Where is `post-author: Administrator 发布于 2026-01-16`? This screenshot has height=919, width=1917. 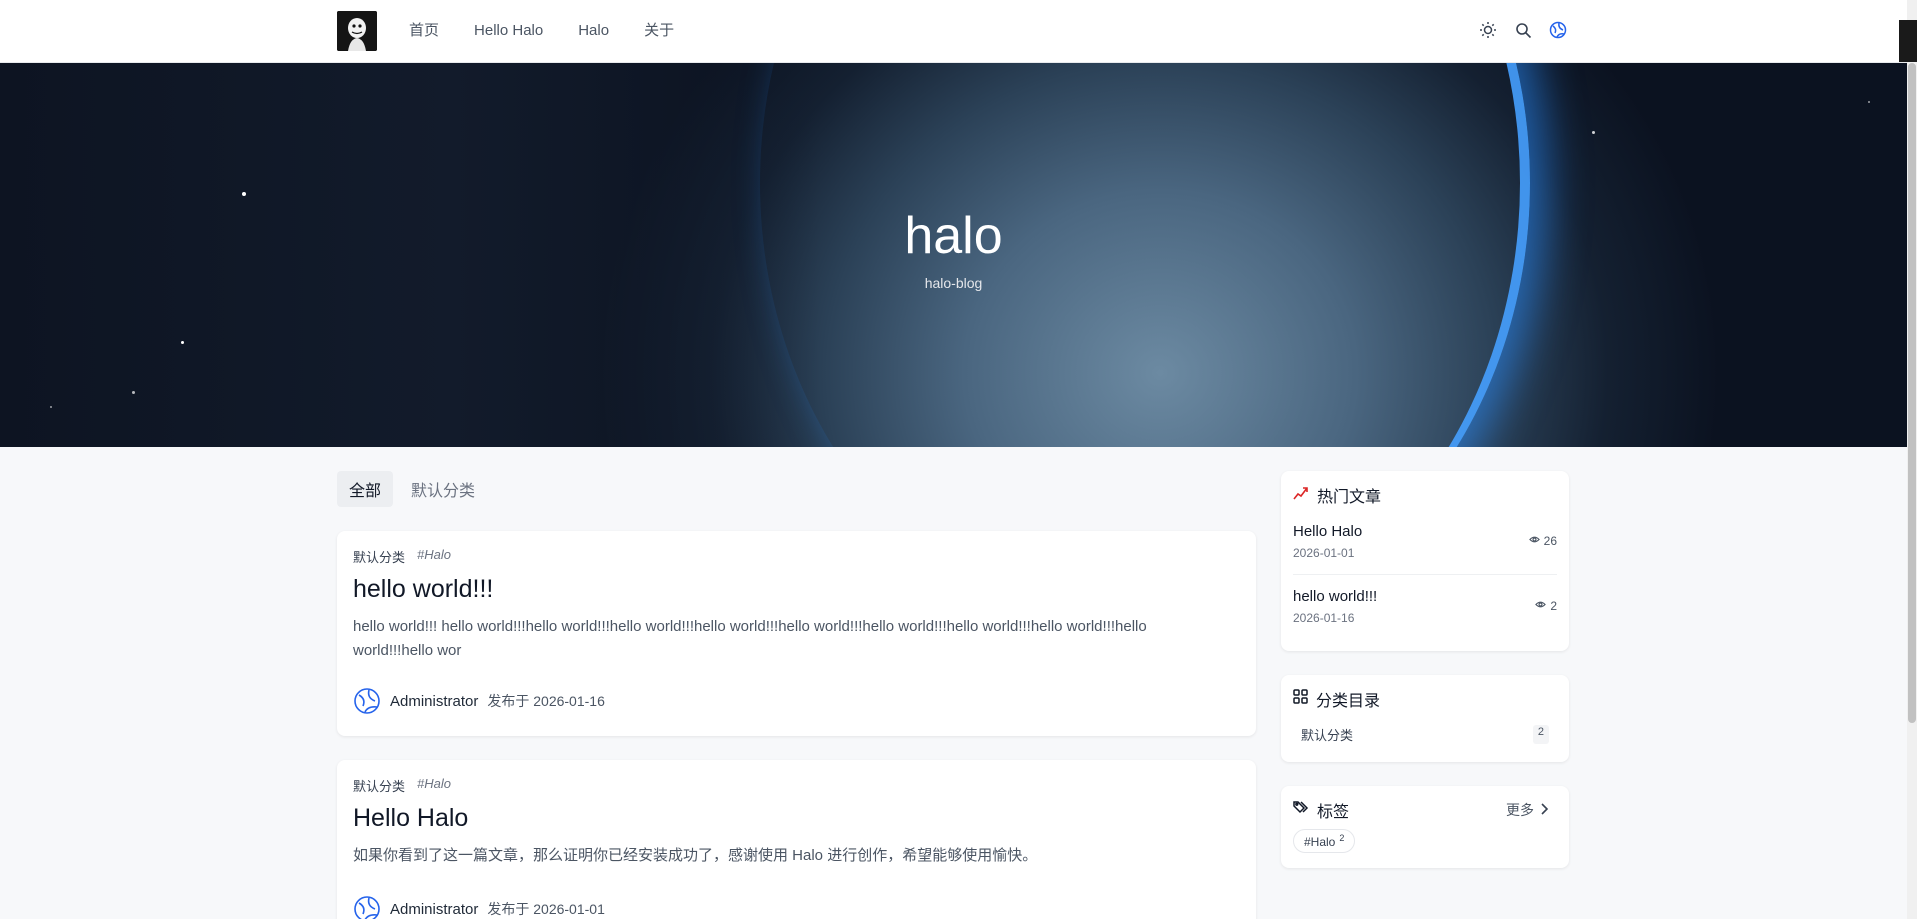
post-author: Administrator 发布于 2026-01-16 is located at coordinates (479, 701).